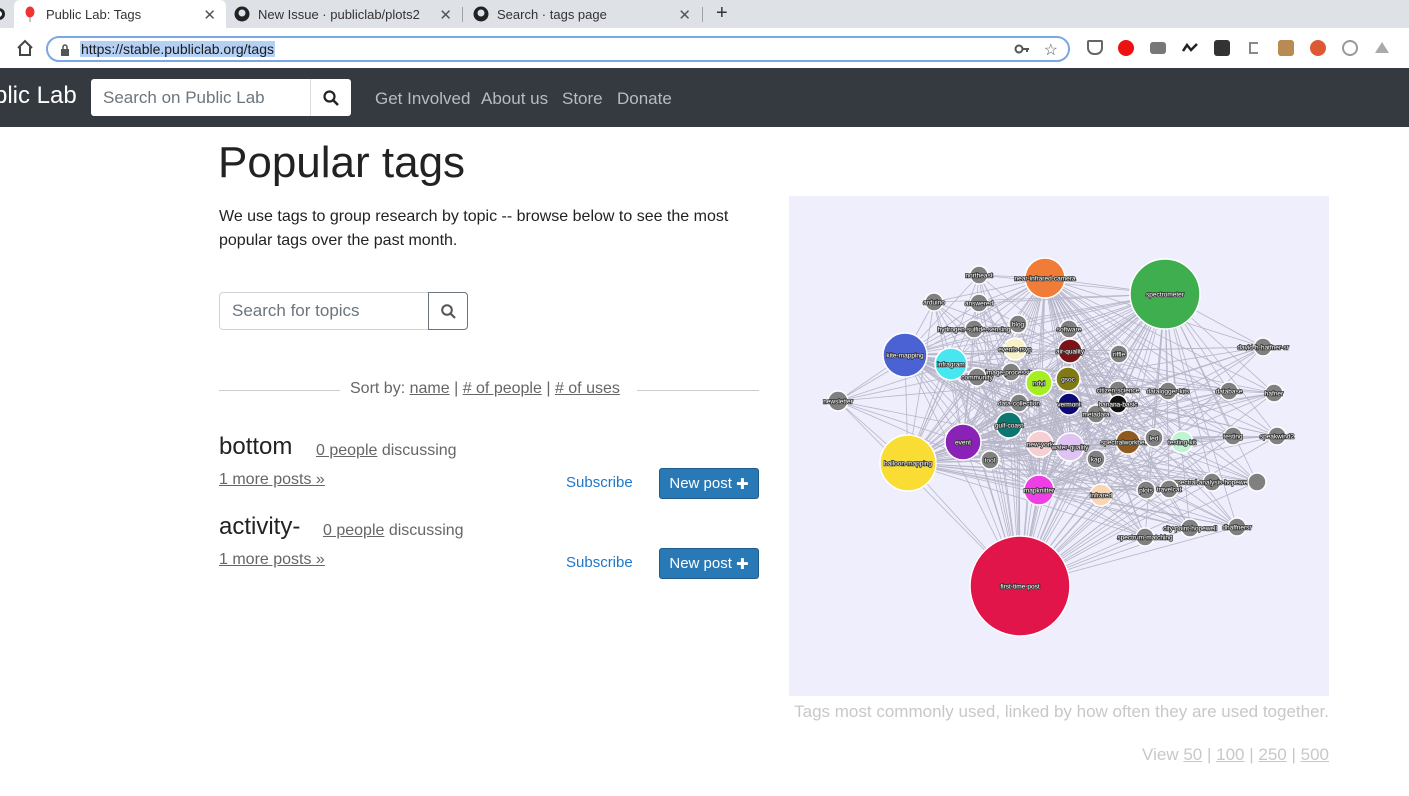 Image resolution: width=1409 pixels, height=796 pixels. I want to click on graph-node: event, so click(963, 442).